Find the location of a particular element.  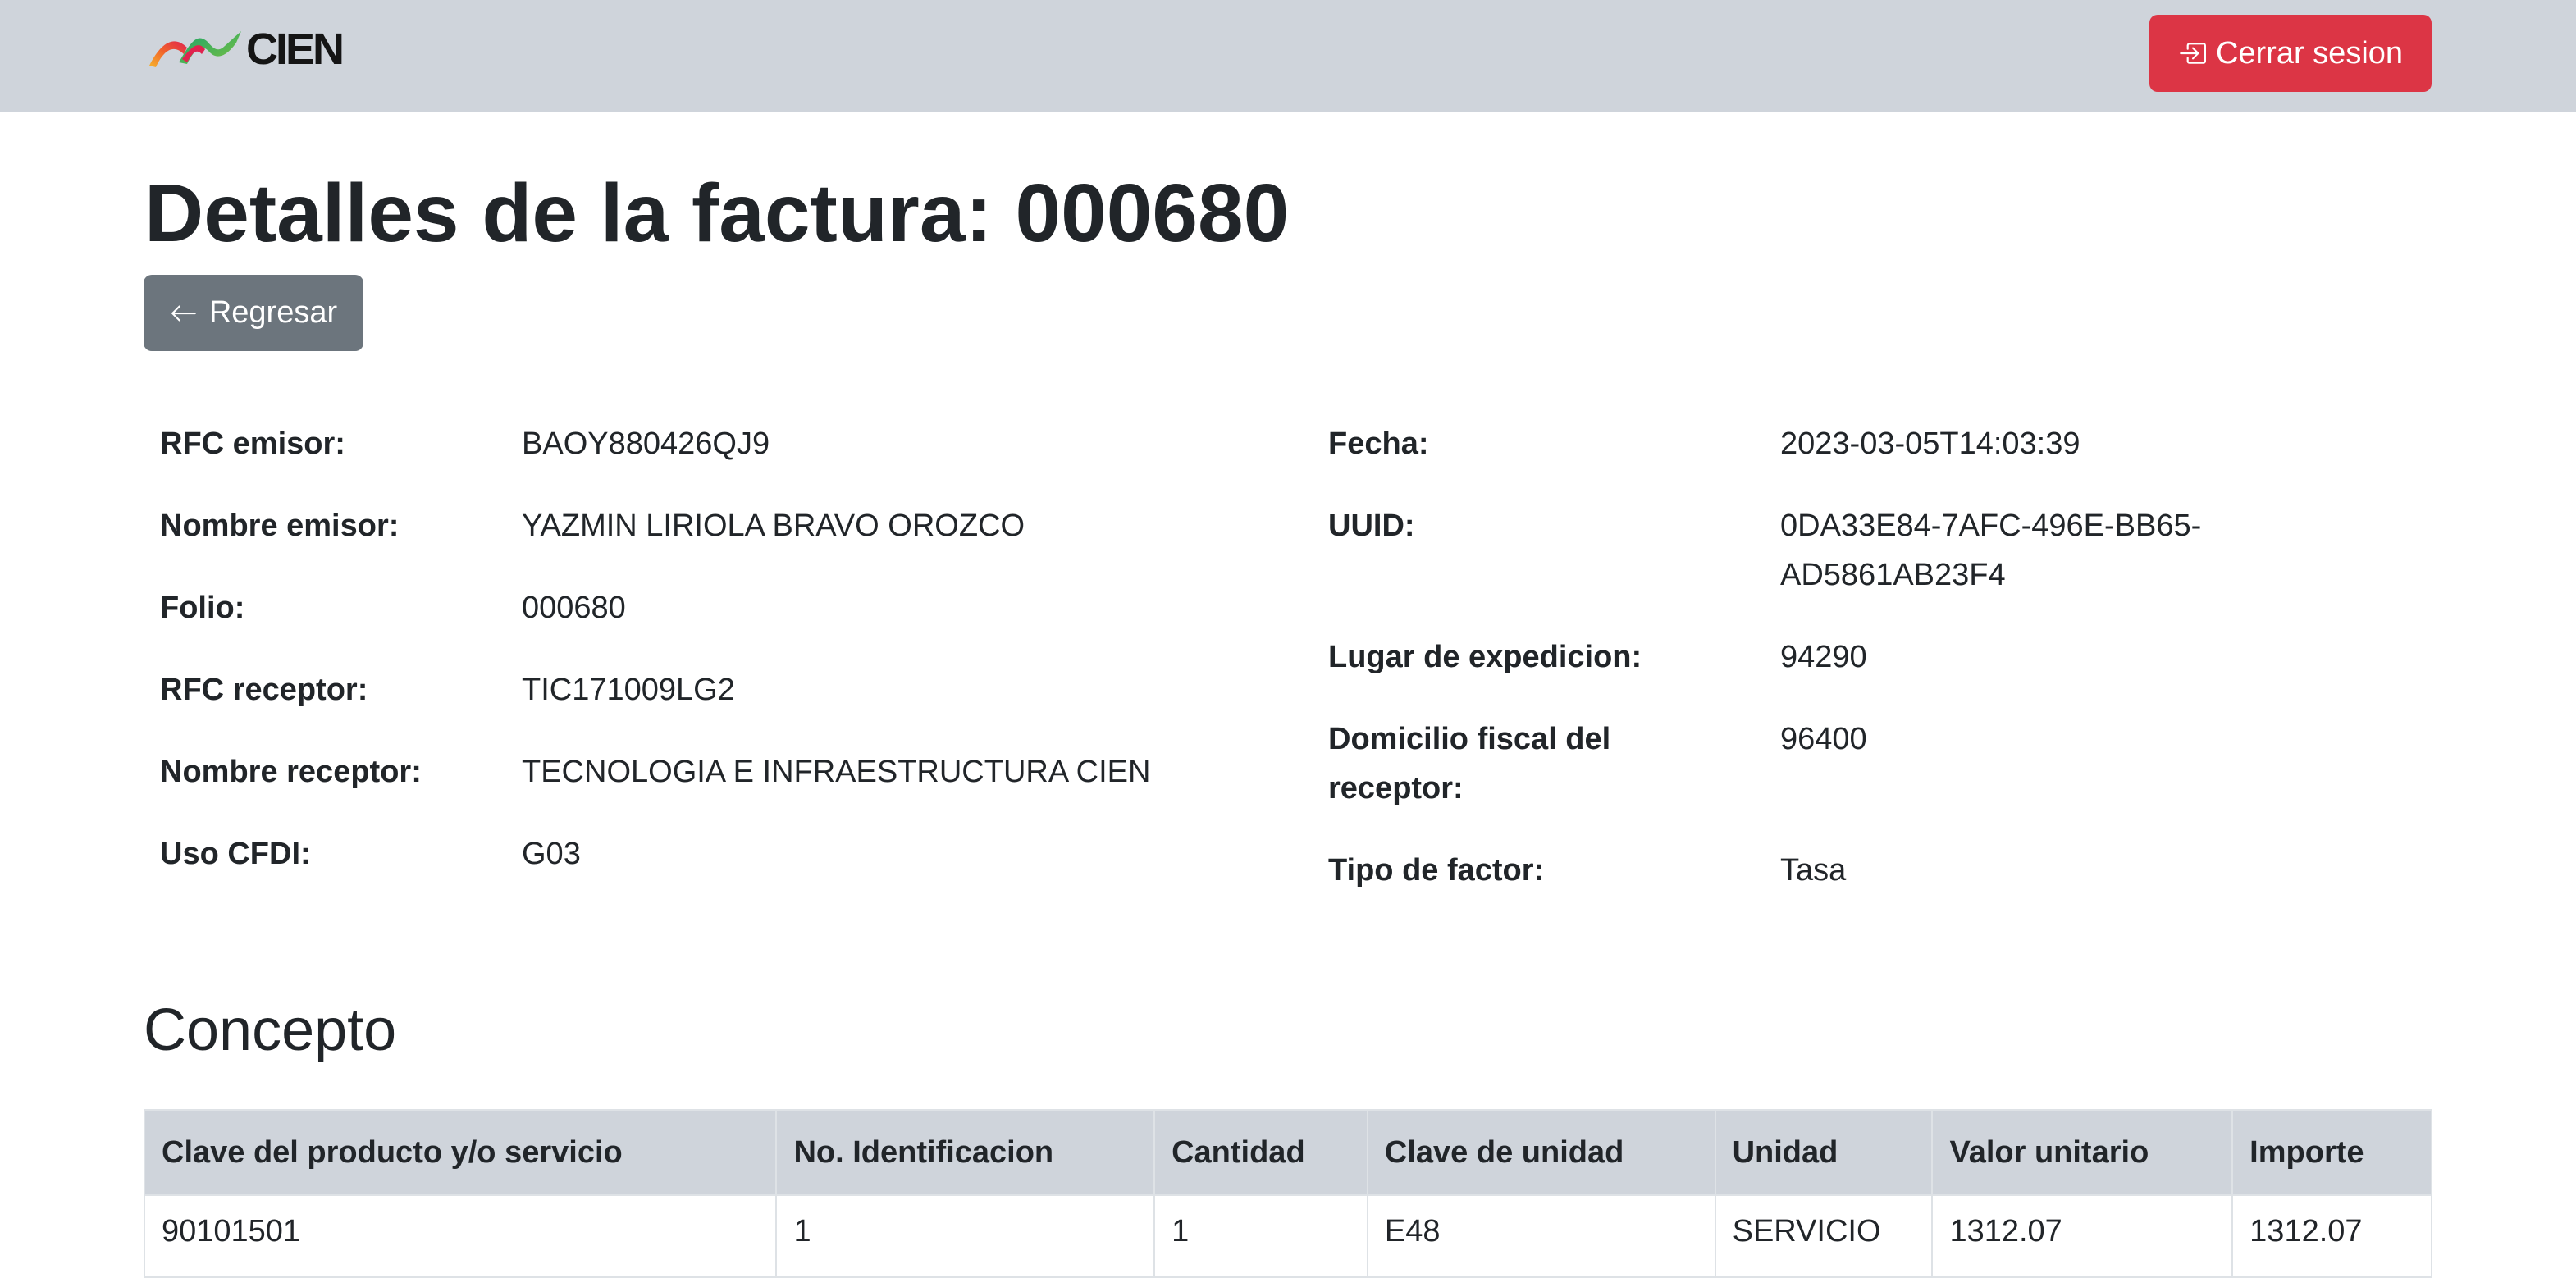

uso-cfdi-value: G03 is located at coordinates (552, 854).